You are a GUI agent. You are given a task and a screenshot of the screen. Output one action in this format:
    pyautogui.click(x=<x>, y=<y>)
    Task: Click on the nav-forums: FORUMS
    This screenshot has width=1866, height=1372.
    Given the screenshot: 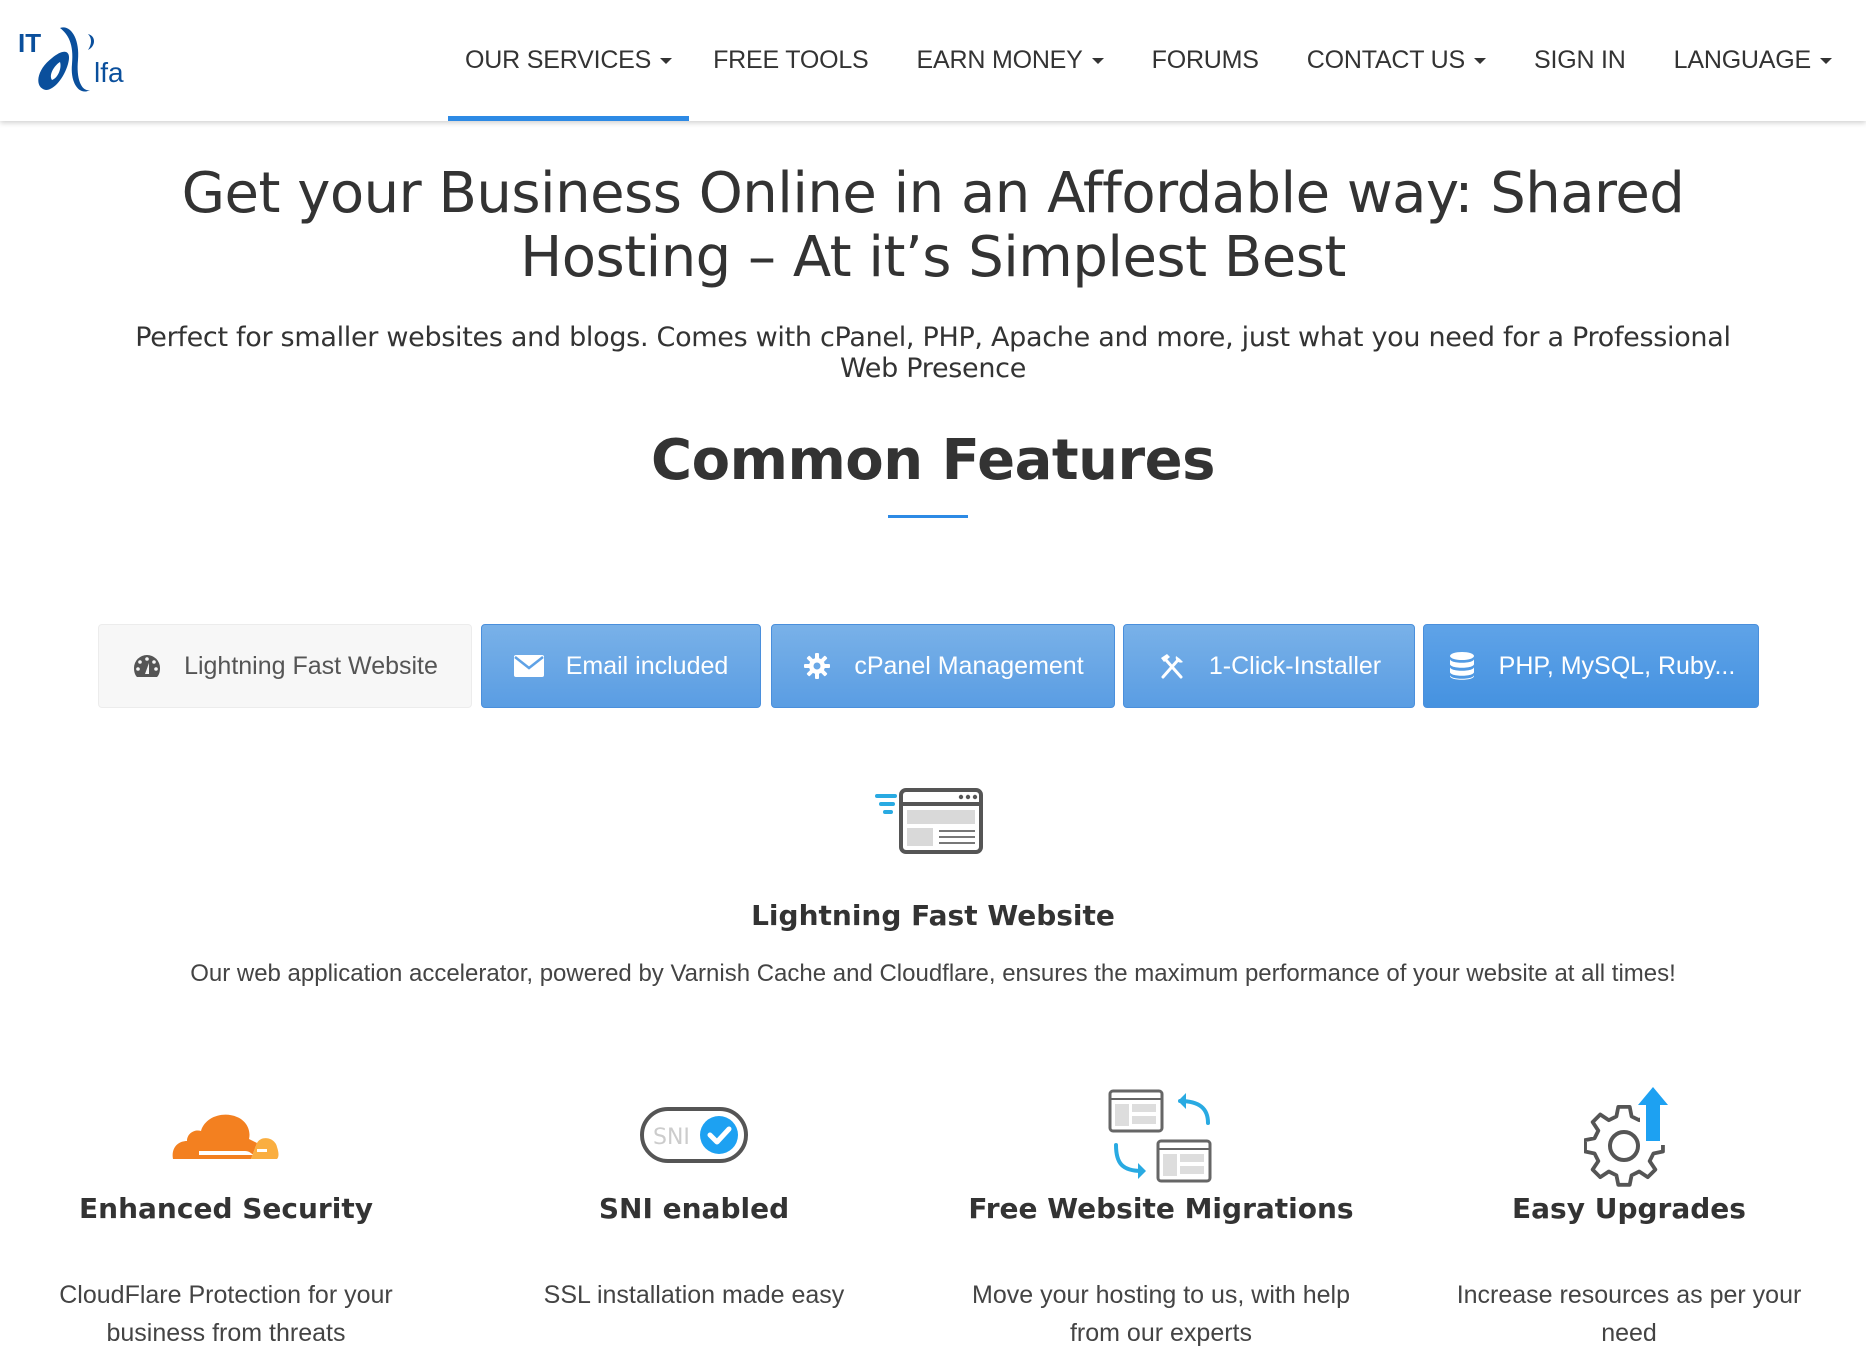 What is the action you would take?
    pyautogui.click(x=1205, y=60)
    